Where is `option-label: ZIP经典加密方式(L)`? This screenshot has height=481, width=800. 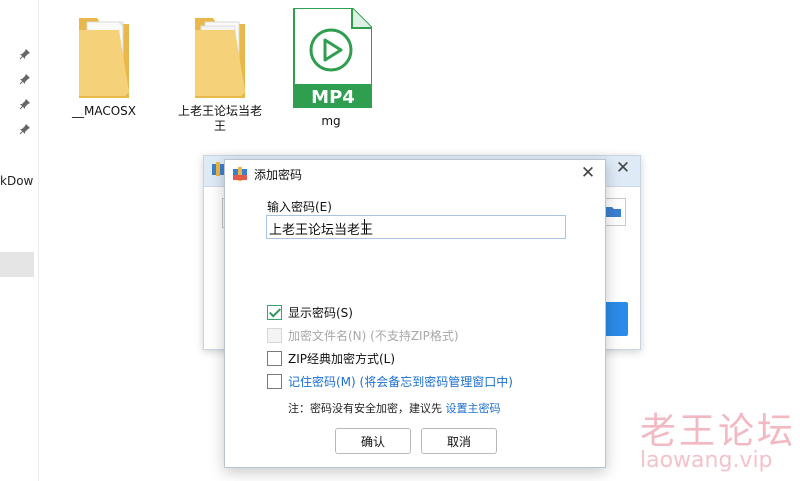
option-label: ZIP经典加密方式(L) is located at coordinates (342, 358).